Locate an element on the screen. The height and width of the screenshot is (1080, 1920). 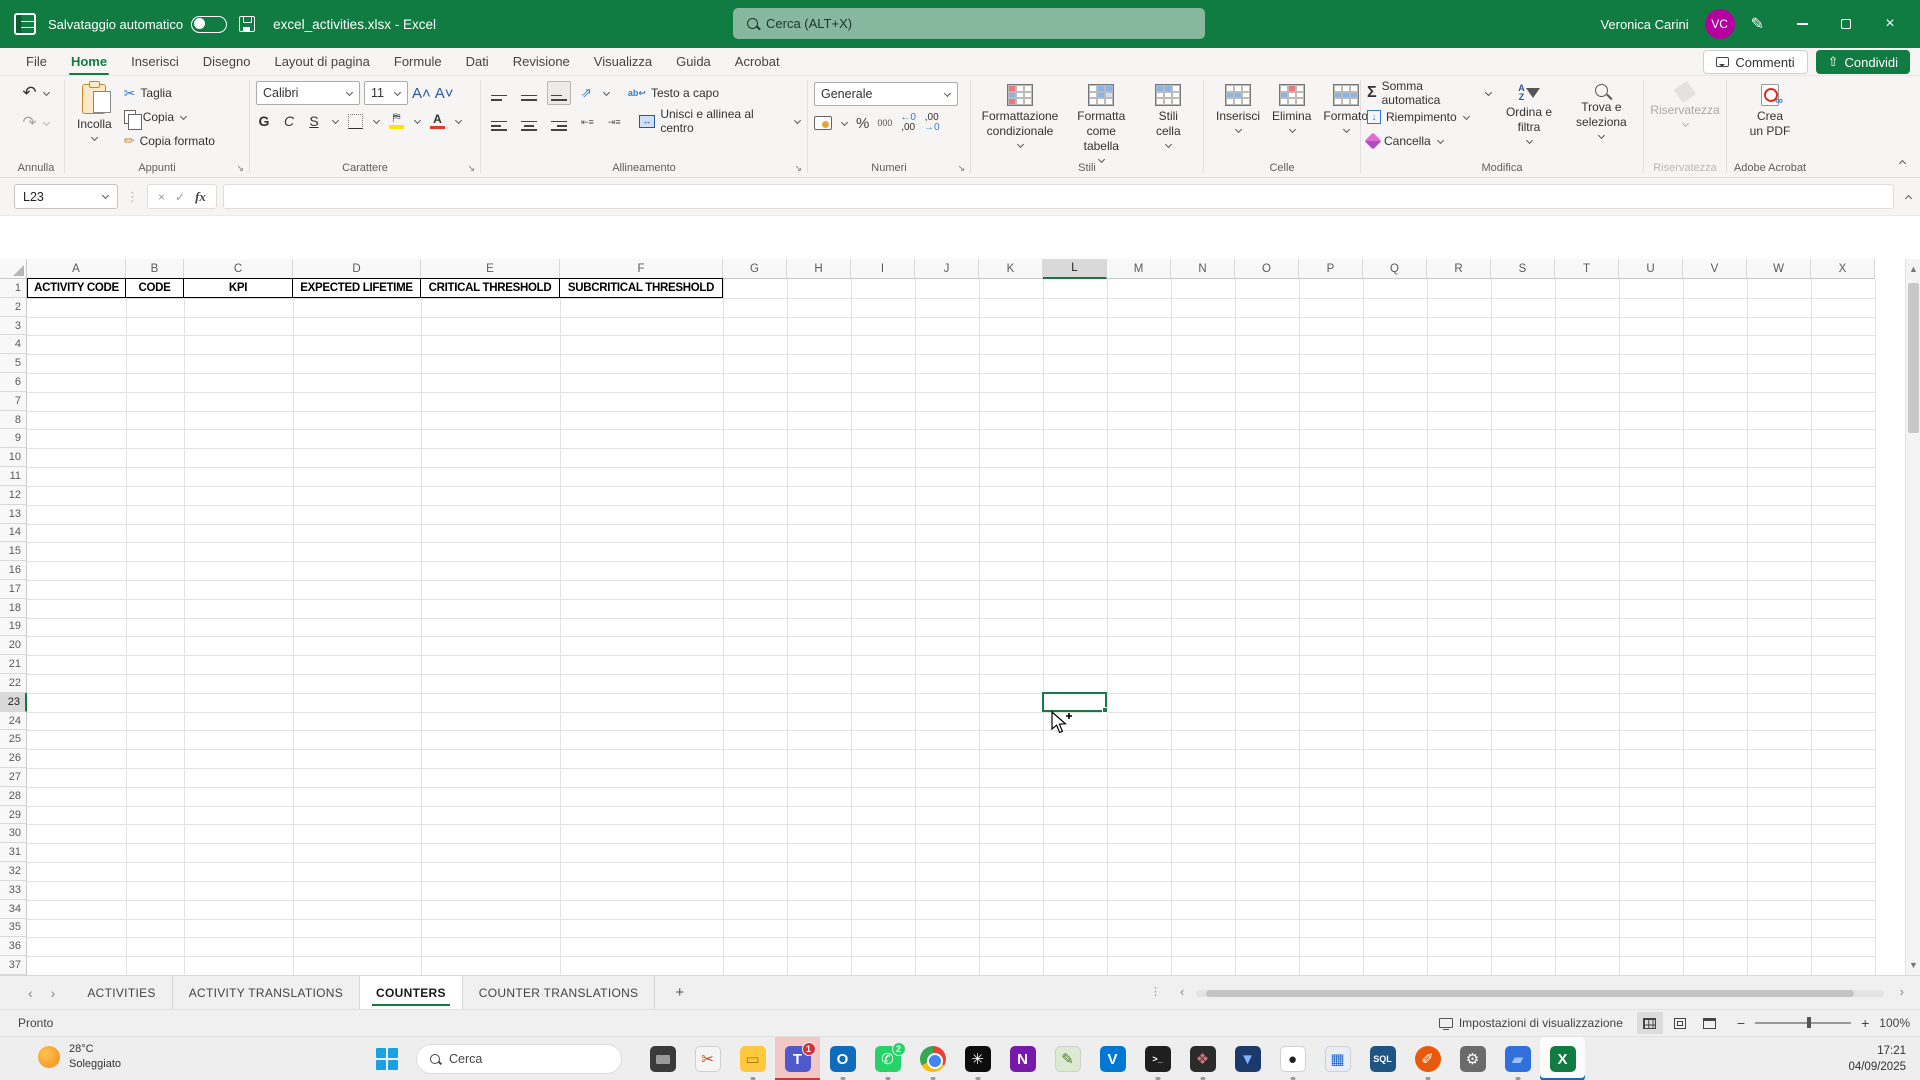
pen-mode-icon: ✎ is located at coordinates (1757, 24).